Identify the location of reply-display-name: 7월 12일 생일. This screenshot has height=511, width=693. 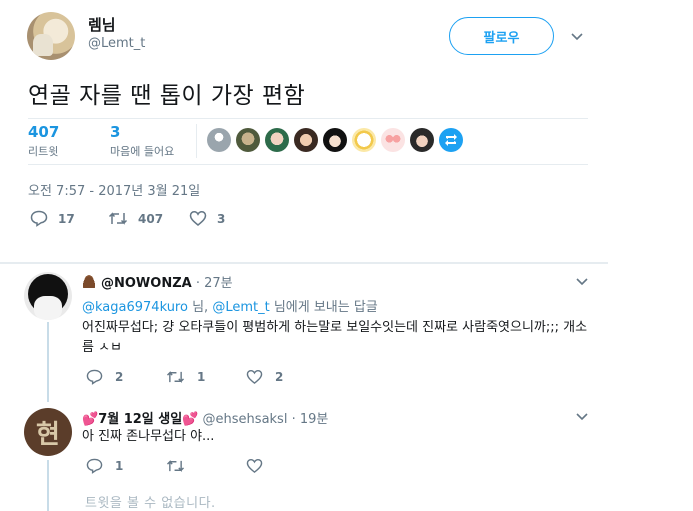
(140, 419).